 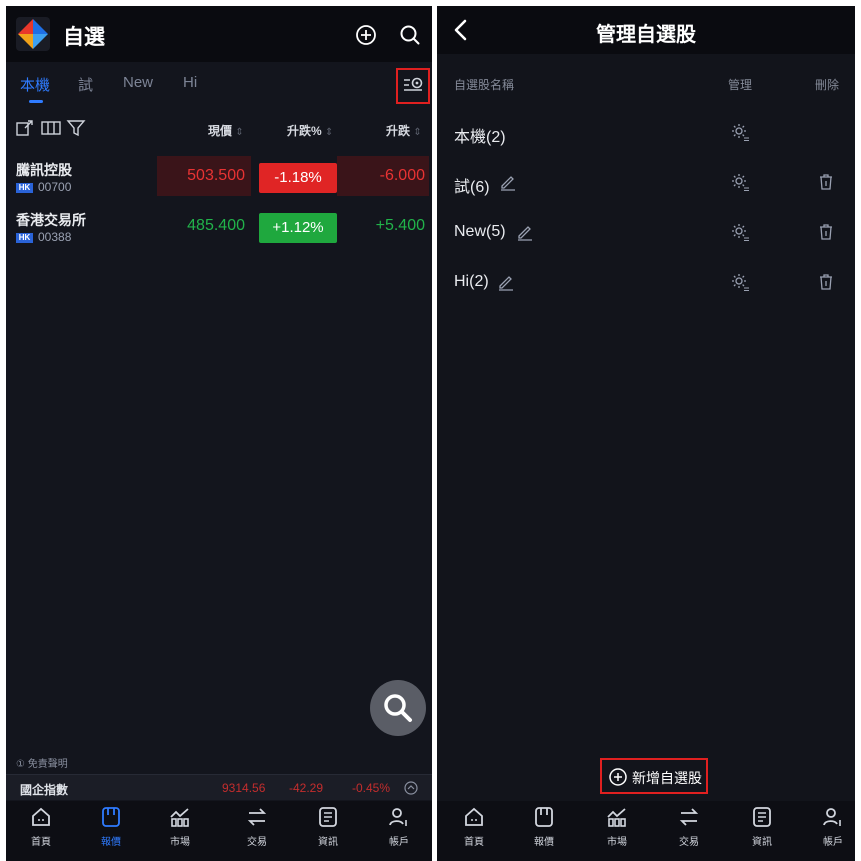 I want to click on index-change: -42.29, so click(x=306, y=788).